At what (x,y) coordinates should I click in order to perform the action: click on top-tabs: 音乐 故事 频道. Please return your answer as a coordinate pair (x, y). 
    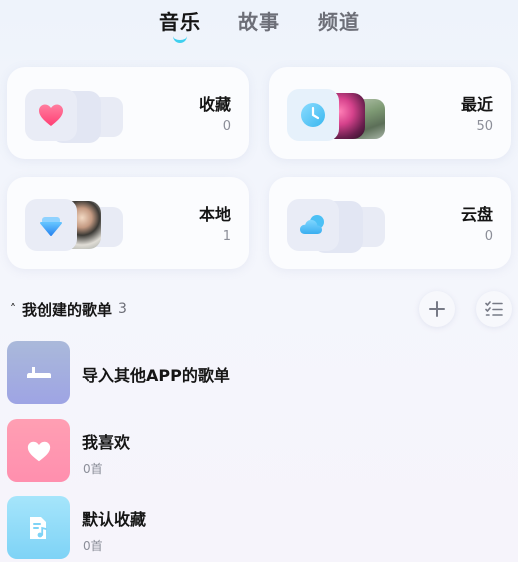
    Looking at the image, I should click on (259, 26).